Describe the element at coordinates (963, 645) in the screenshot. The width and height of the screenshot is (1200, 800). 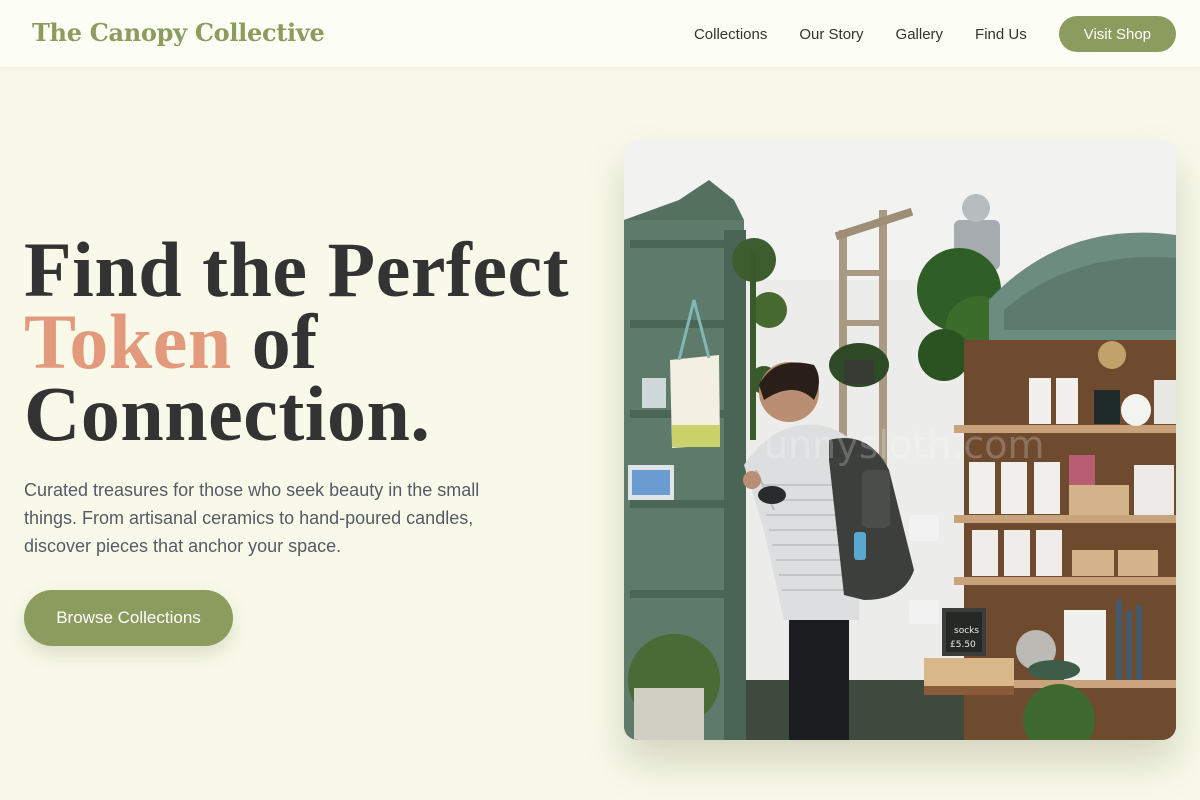
I see `shop-sign-price: £5.50` at that location.